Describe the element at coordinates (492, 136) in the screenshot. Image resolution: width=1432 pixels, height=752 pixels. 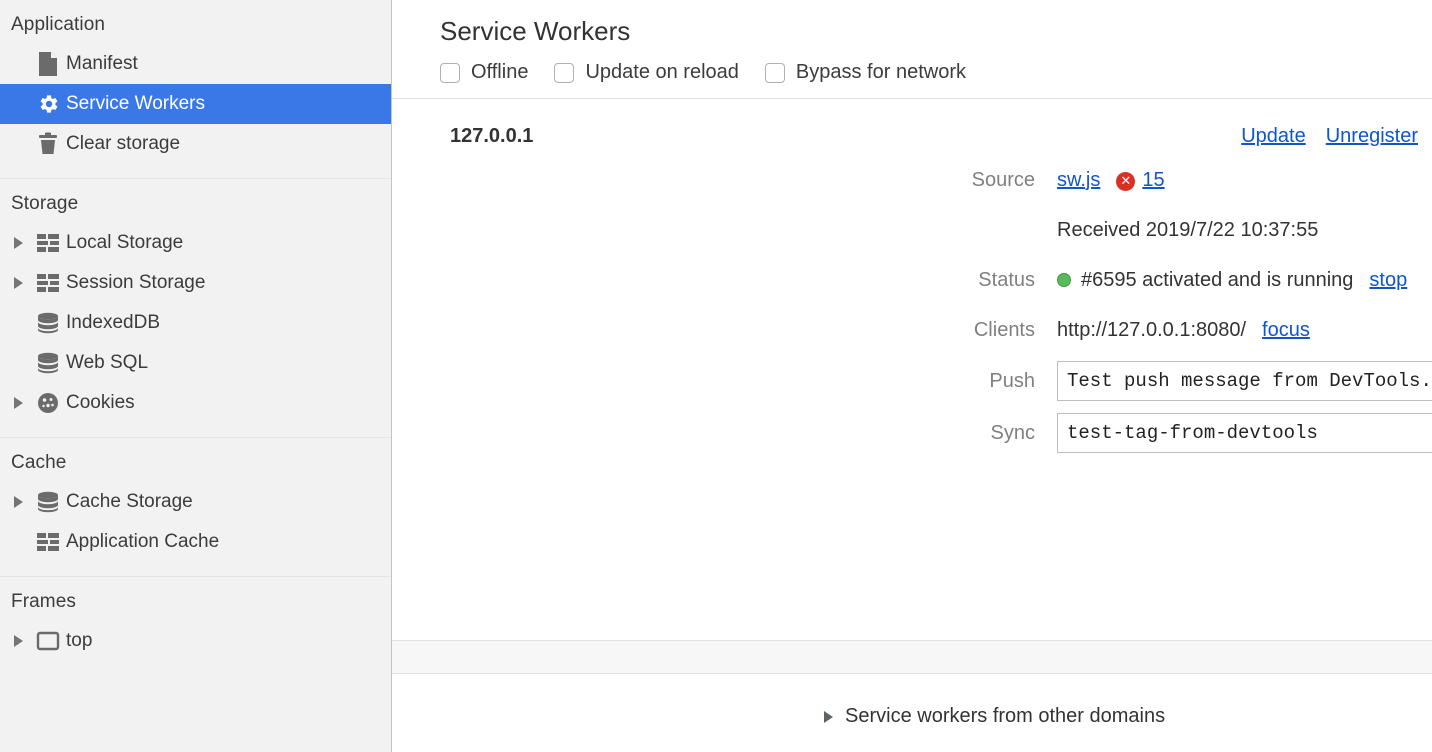
I see `registration-origin: 127.0.0.1` at that location.